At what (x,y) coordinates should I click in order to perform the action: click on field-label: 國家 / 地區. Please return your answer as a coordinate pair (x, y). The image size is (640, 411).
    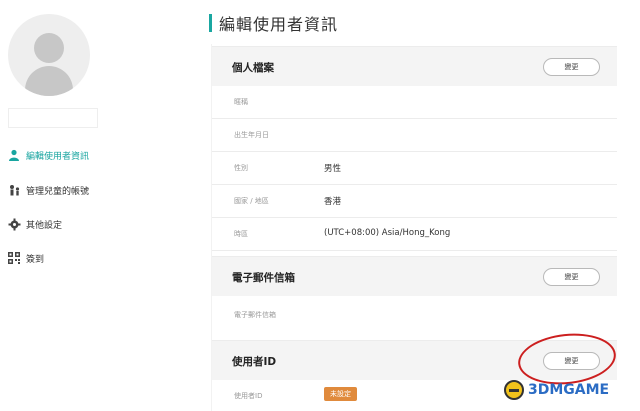
    Looking at the image, I should click on (251, 201).